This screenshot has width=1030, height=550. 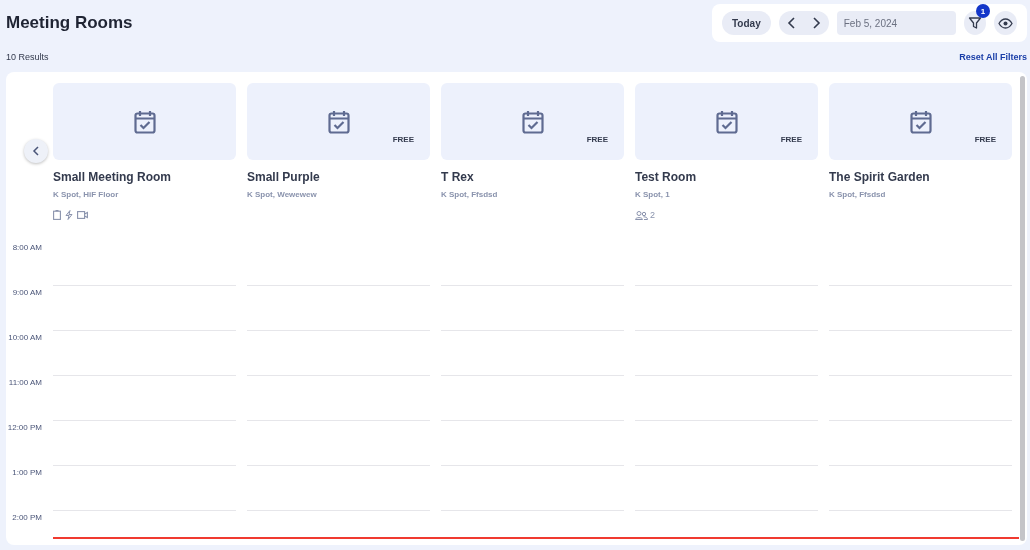 What do you see at coordinates (666, 177) in the screenshot?
I see `room-name: Test Room` at bounding box center [666, 177].